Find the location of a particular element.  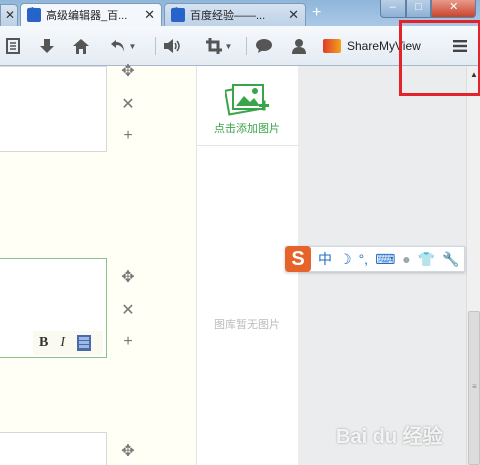

undo-icon: ▼ is located at coordinates (123, 46).